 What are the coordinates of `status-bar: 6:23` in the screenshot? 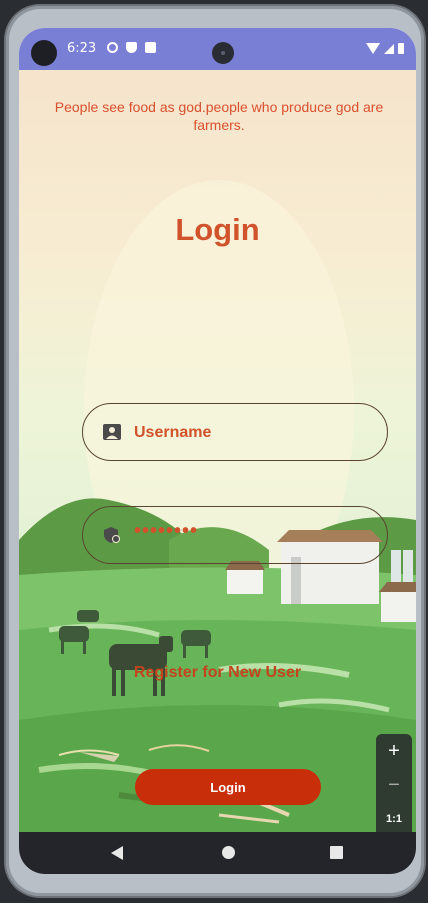 It's located at (217, 49).